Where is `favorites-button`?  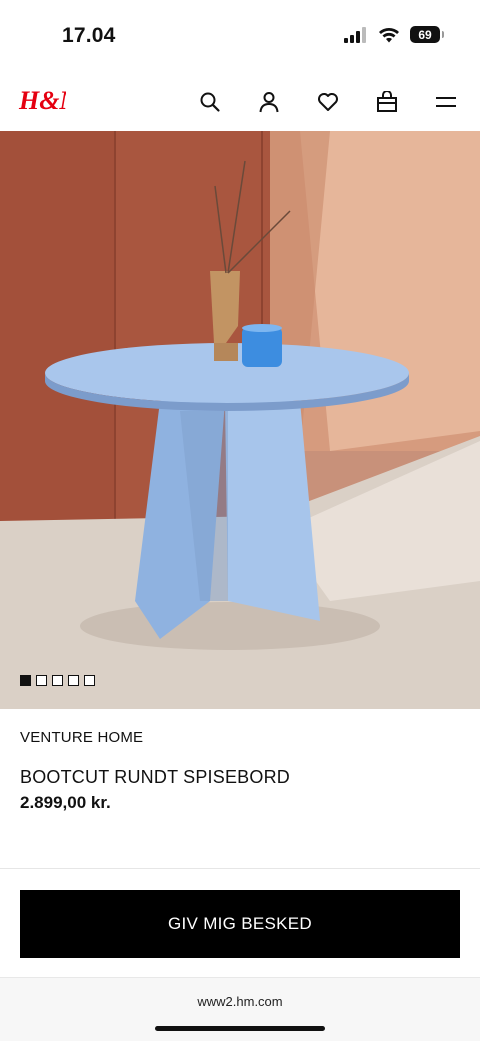
favorites-button is located at coordinates (328, 102).